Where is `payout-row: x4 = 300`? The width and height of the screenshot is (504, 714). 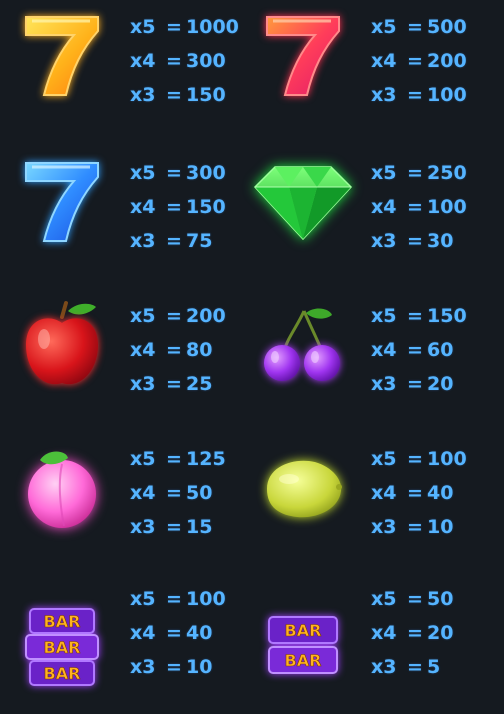 payout-row: x4 = 300 is located at coordinates (184, 61).